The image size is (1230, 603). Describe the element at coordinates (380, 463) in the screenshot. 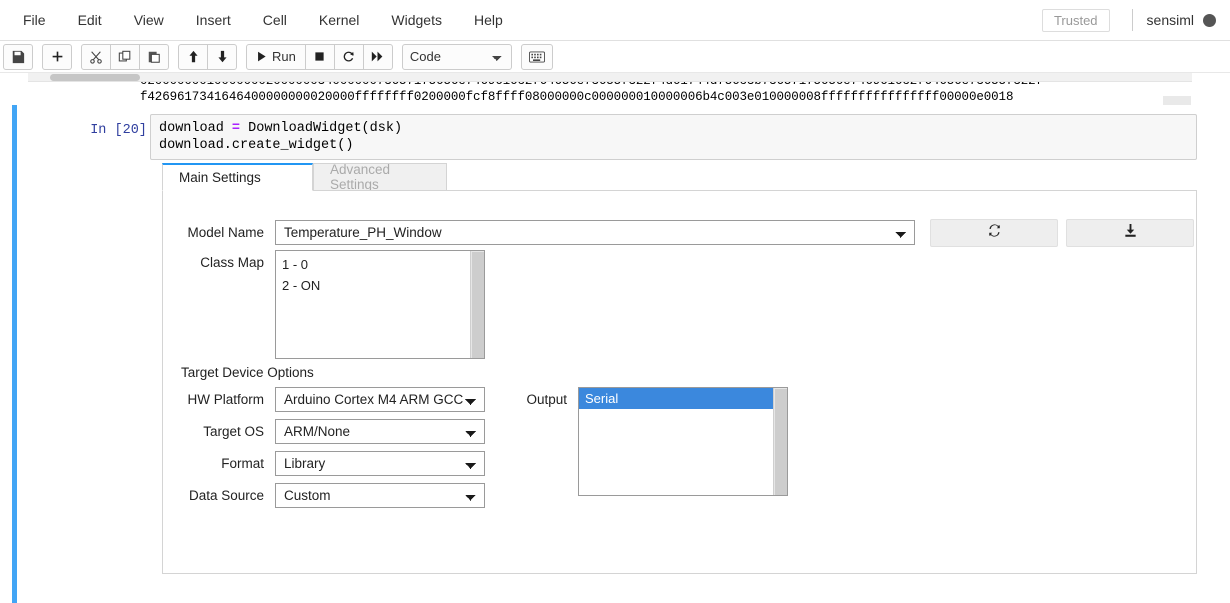

I see `format-select: Library` at that location.